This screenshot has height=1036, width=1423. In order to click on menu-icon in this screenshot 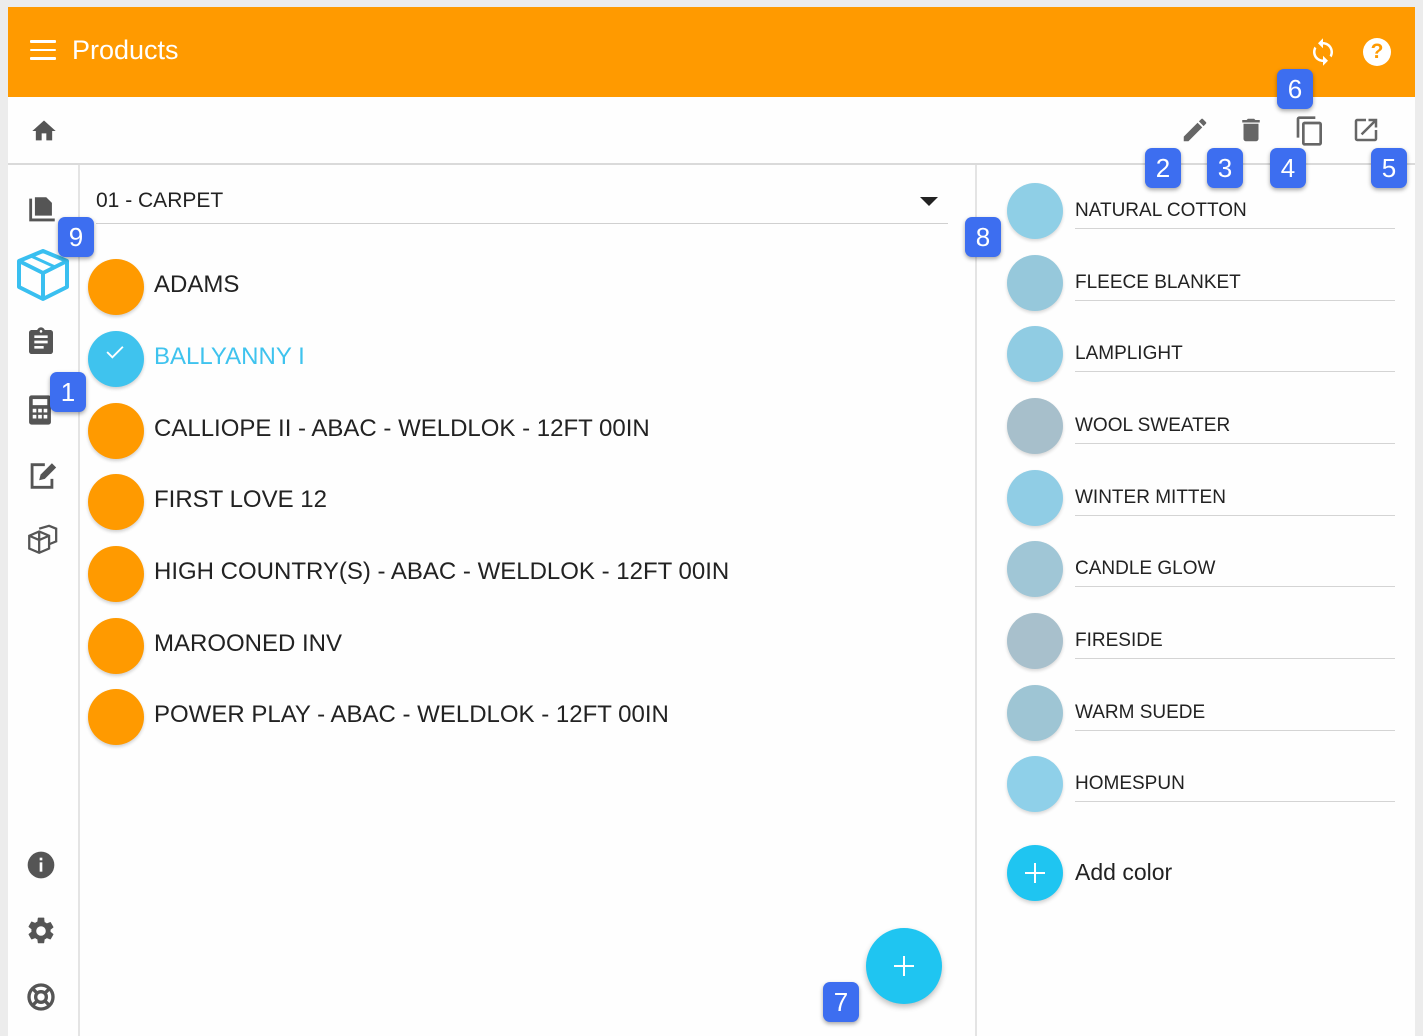, I will do `click(43, 50)`.